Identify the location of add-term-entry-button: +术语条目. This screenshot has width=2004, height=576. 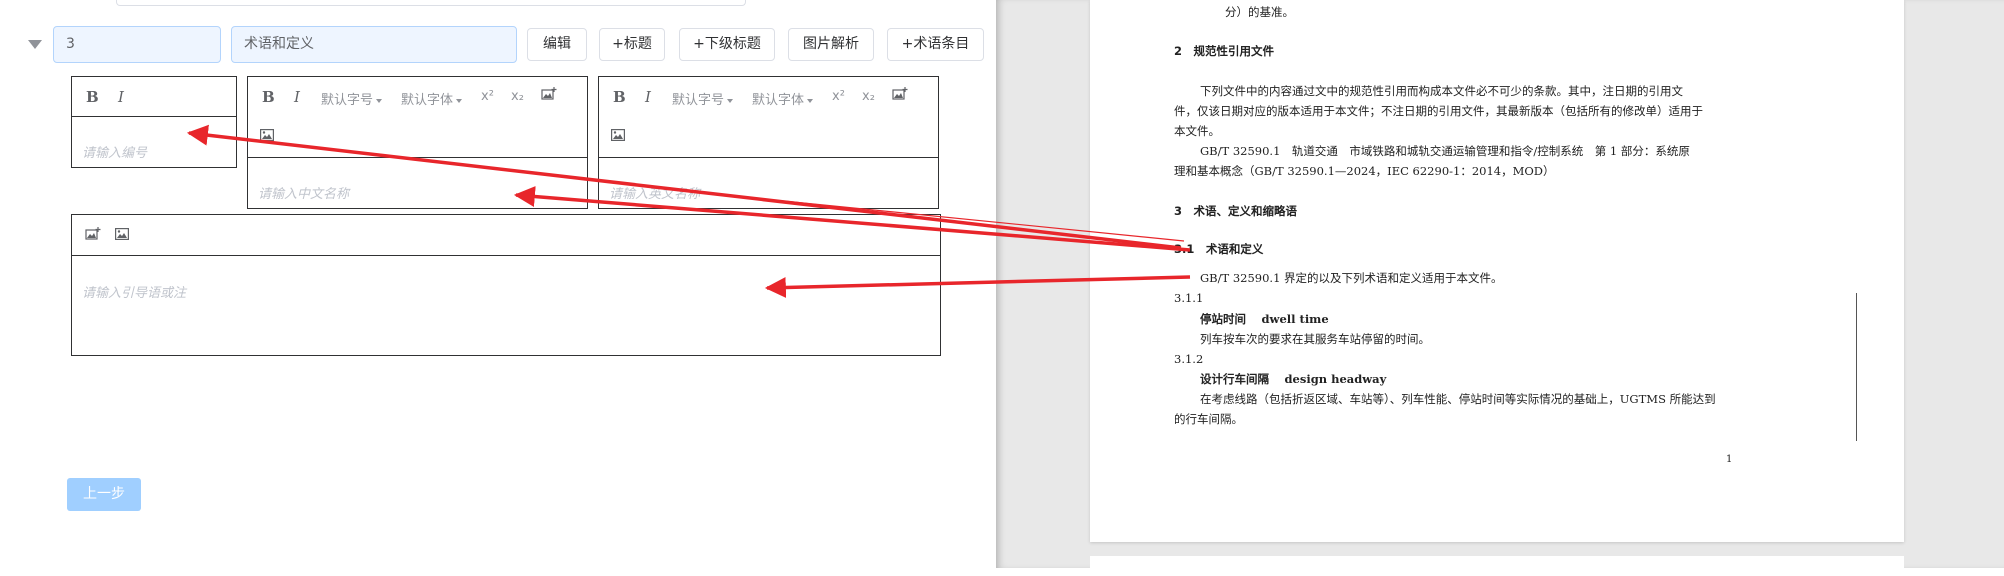
(935, 44).